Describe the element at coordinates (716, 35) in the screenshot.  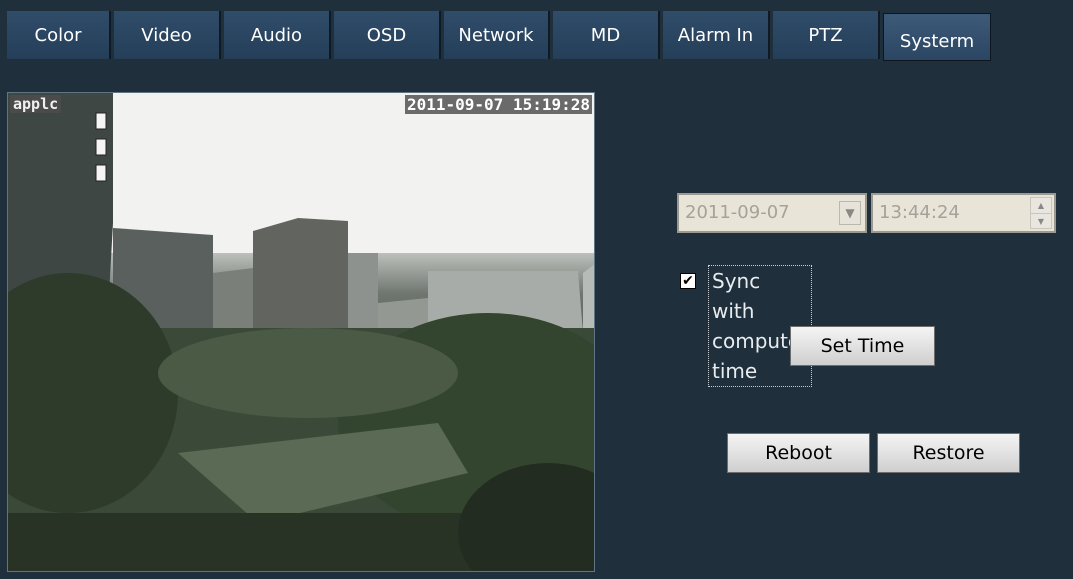
I see `tab-alarm-in: Alarm In` at that location.